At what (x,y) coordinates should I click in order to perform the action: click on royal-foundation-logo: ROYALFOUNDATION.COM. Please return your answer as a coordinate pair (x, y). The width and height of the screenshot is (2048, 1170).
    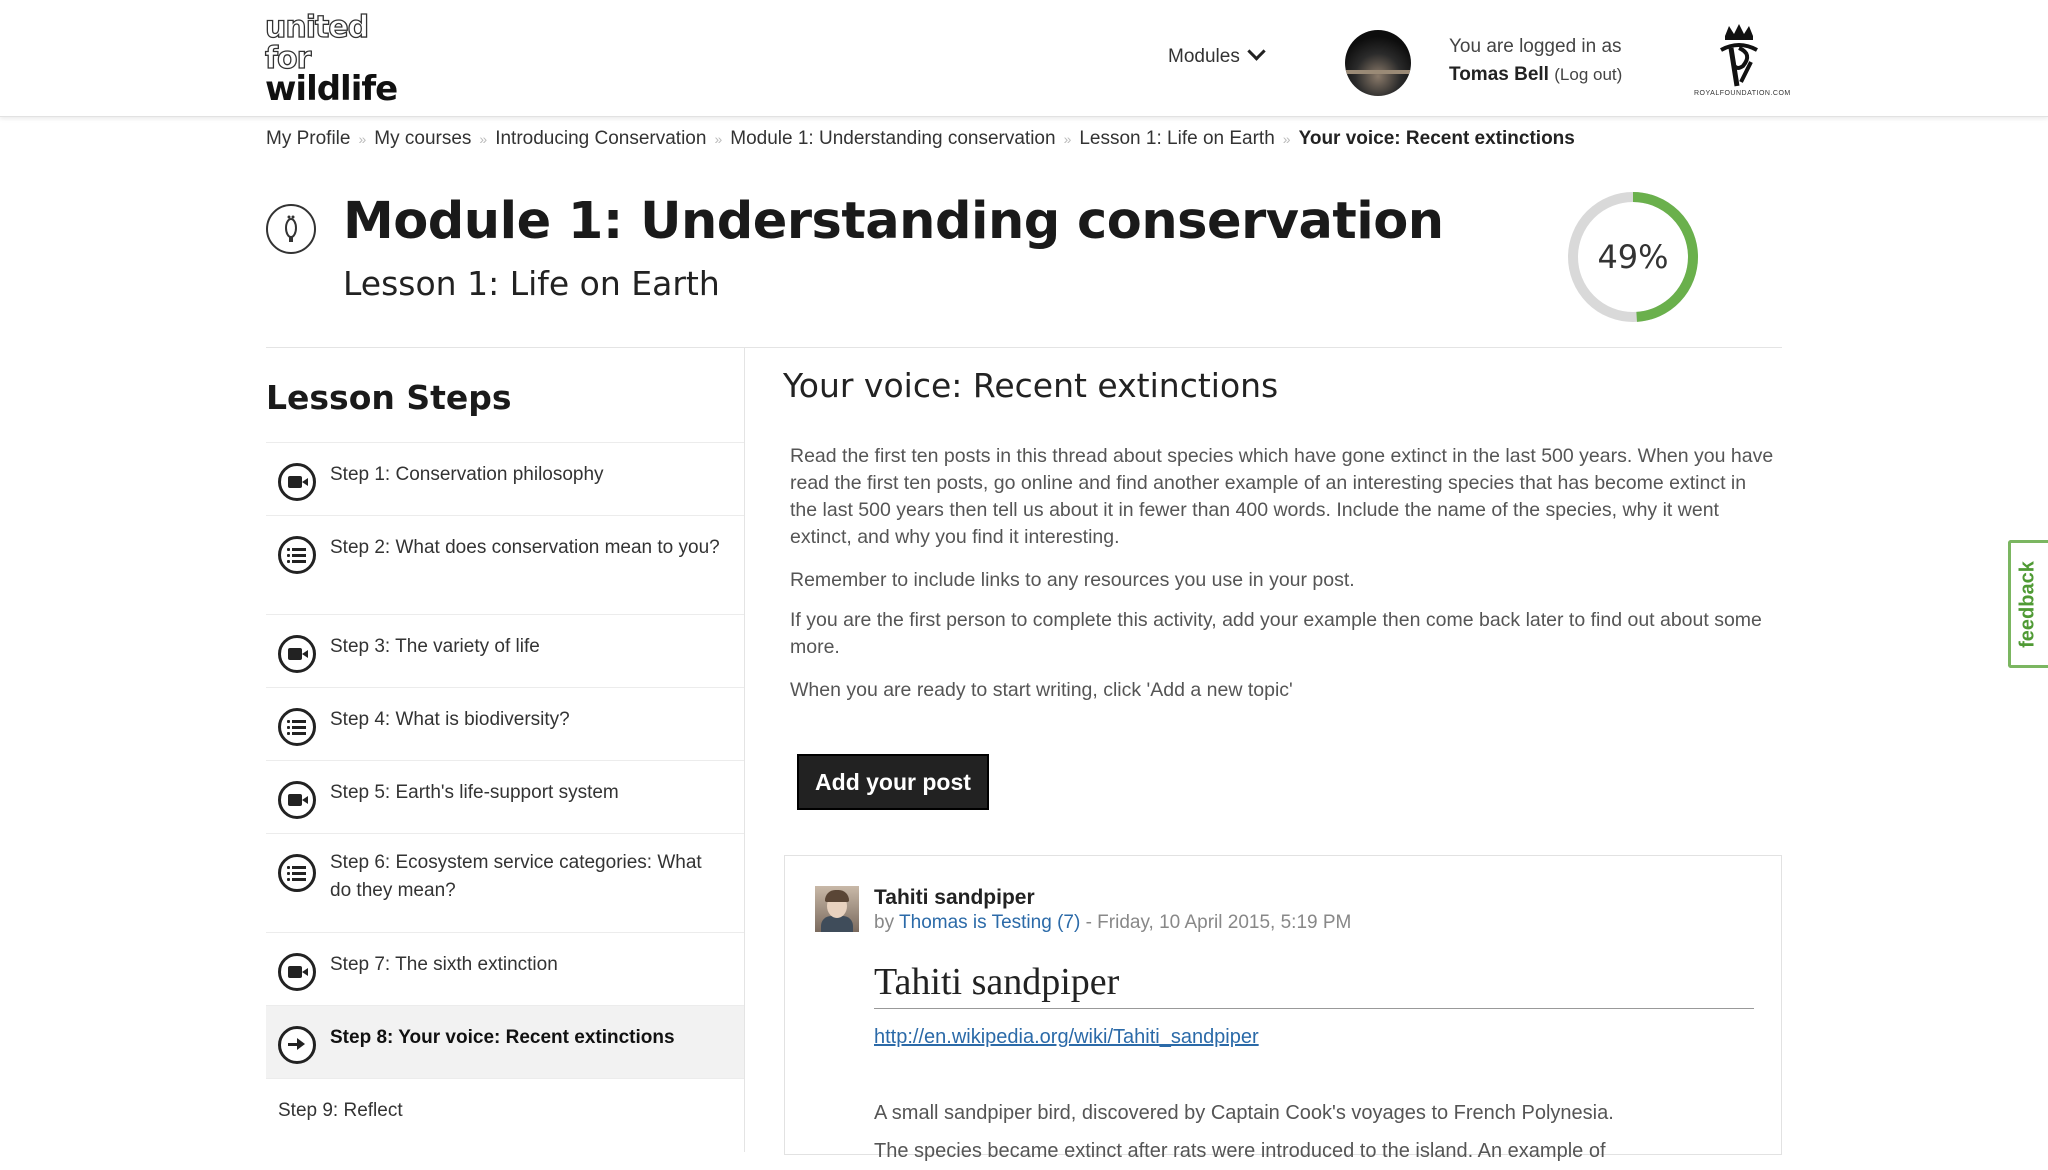
    Looking at the image, I should click on (1742, 62).